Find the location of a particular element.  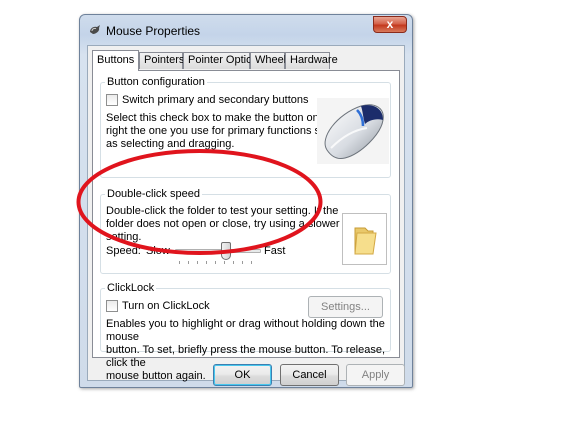

slider-track is located at coordinates (218, 251).